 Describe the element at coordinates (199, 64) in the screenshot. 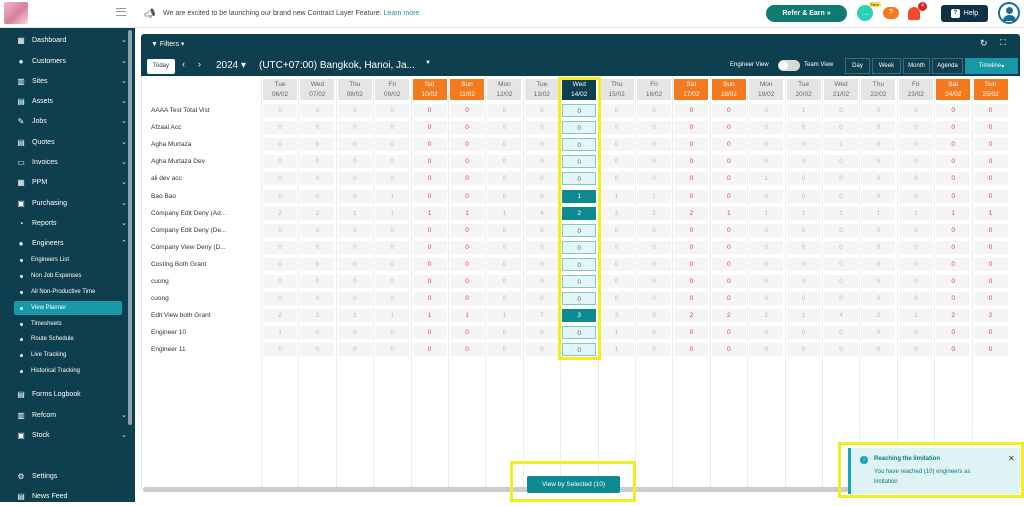

I see `next-arrow-icon: ›` at that location.